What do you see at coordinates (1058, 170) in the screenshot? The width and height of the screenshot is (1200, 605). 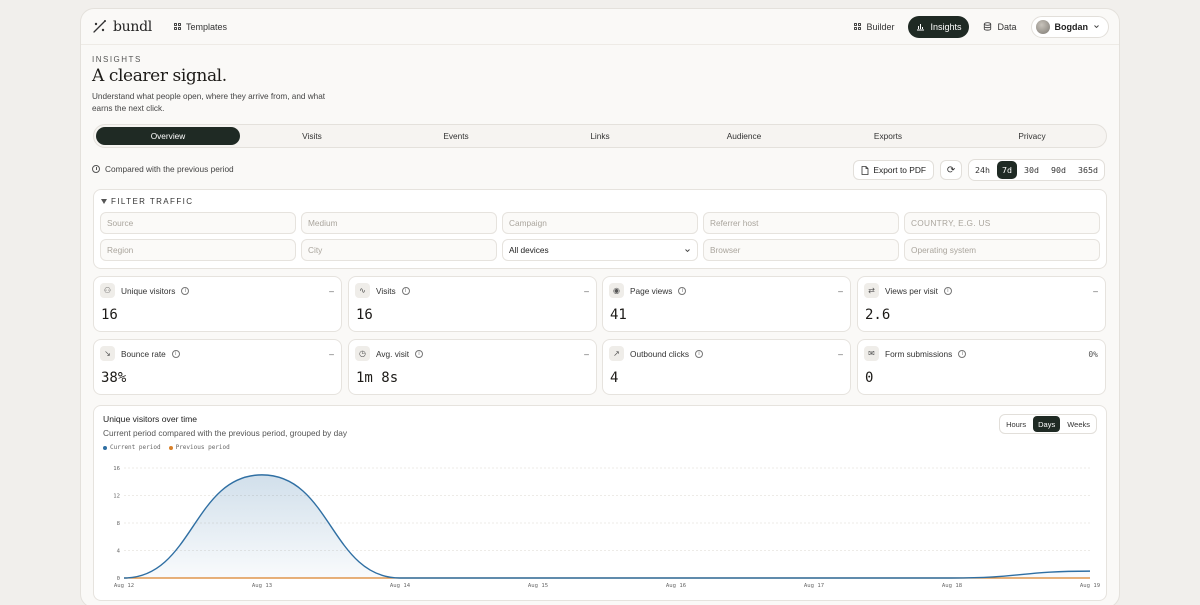 I see `range-90d: 90d` at bounding box center [1058, 170].